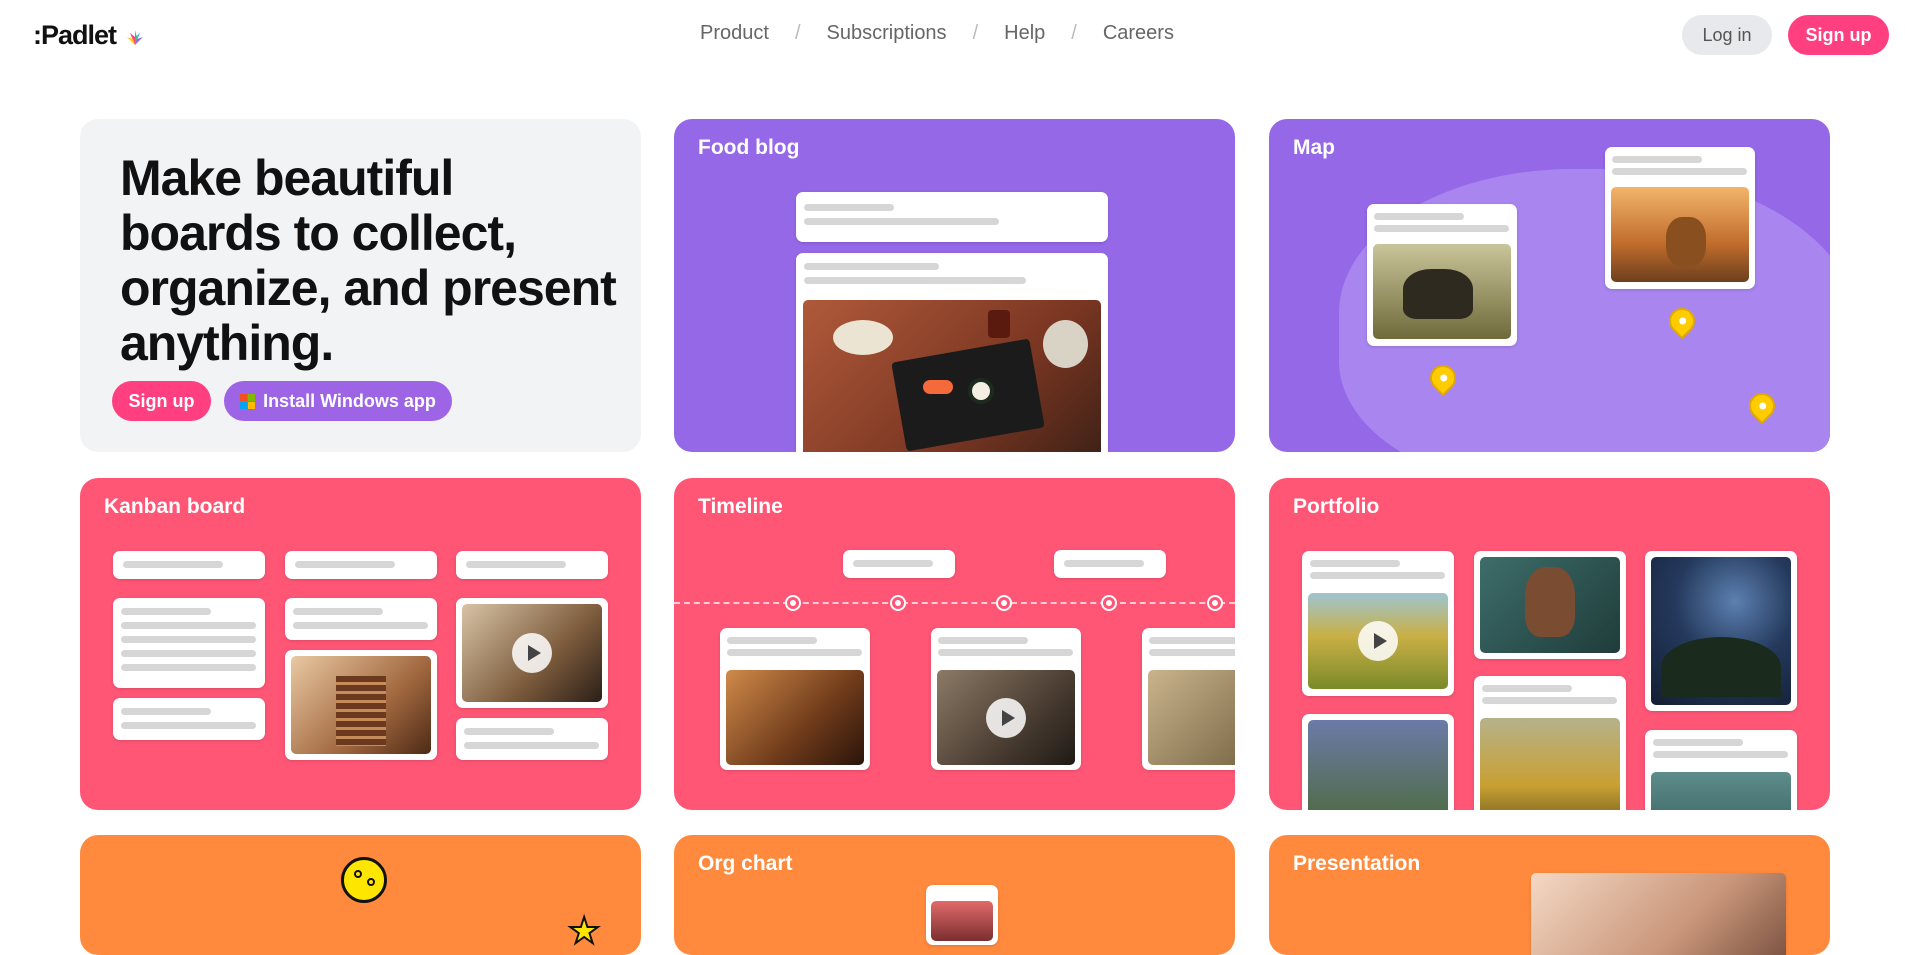 The height and width of the screenshot is (955, 1905). I want to click on main-nav: Product / Subscriptions / Help / Careers, so click(937, 33).